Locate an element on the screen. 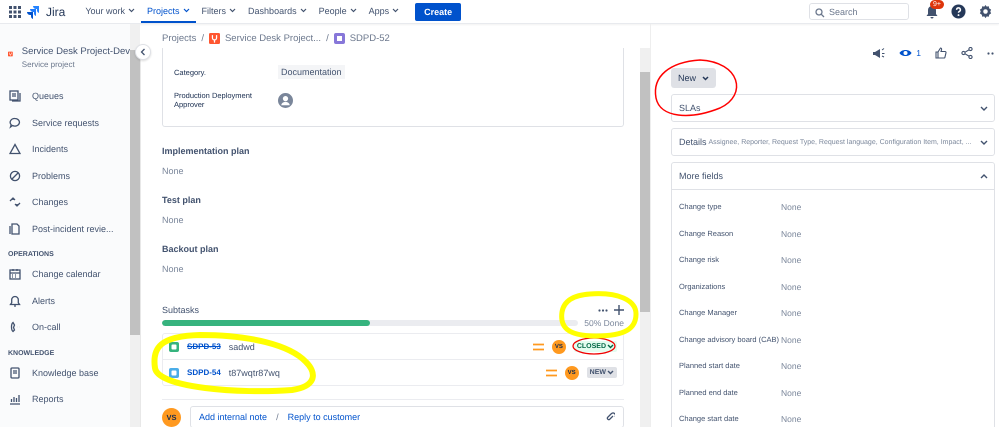  search-icon is located at coordinates (820, 13).